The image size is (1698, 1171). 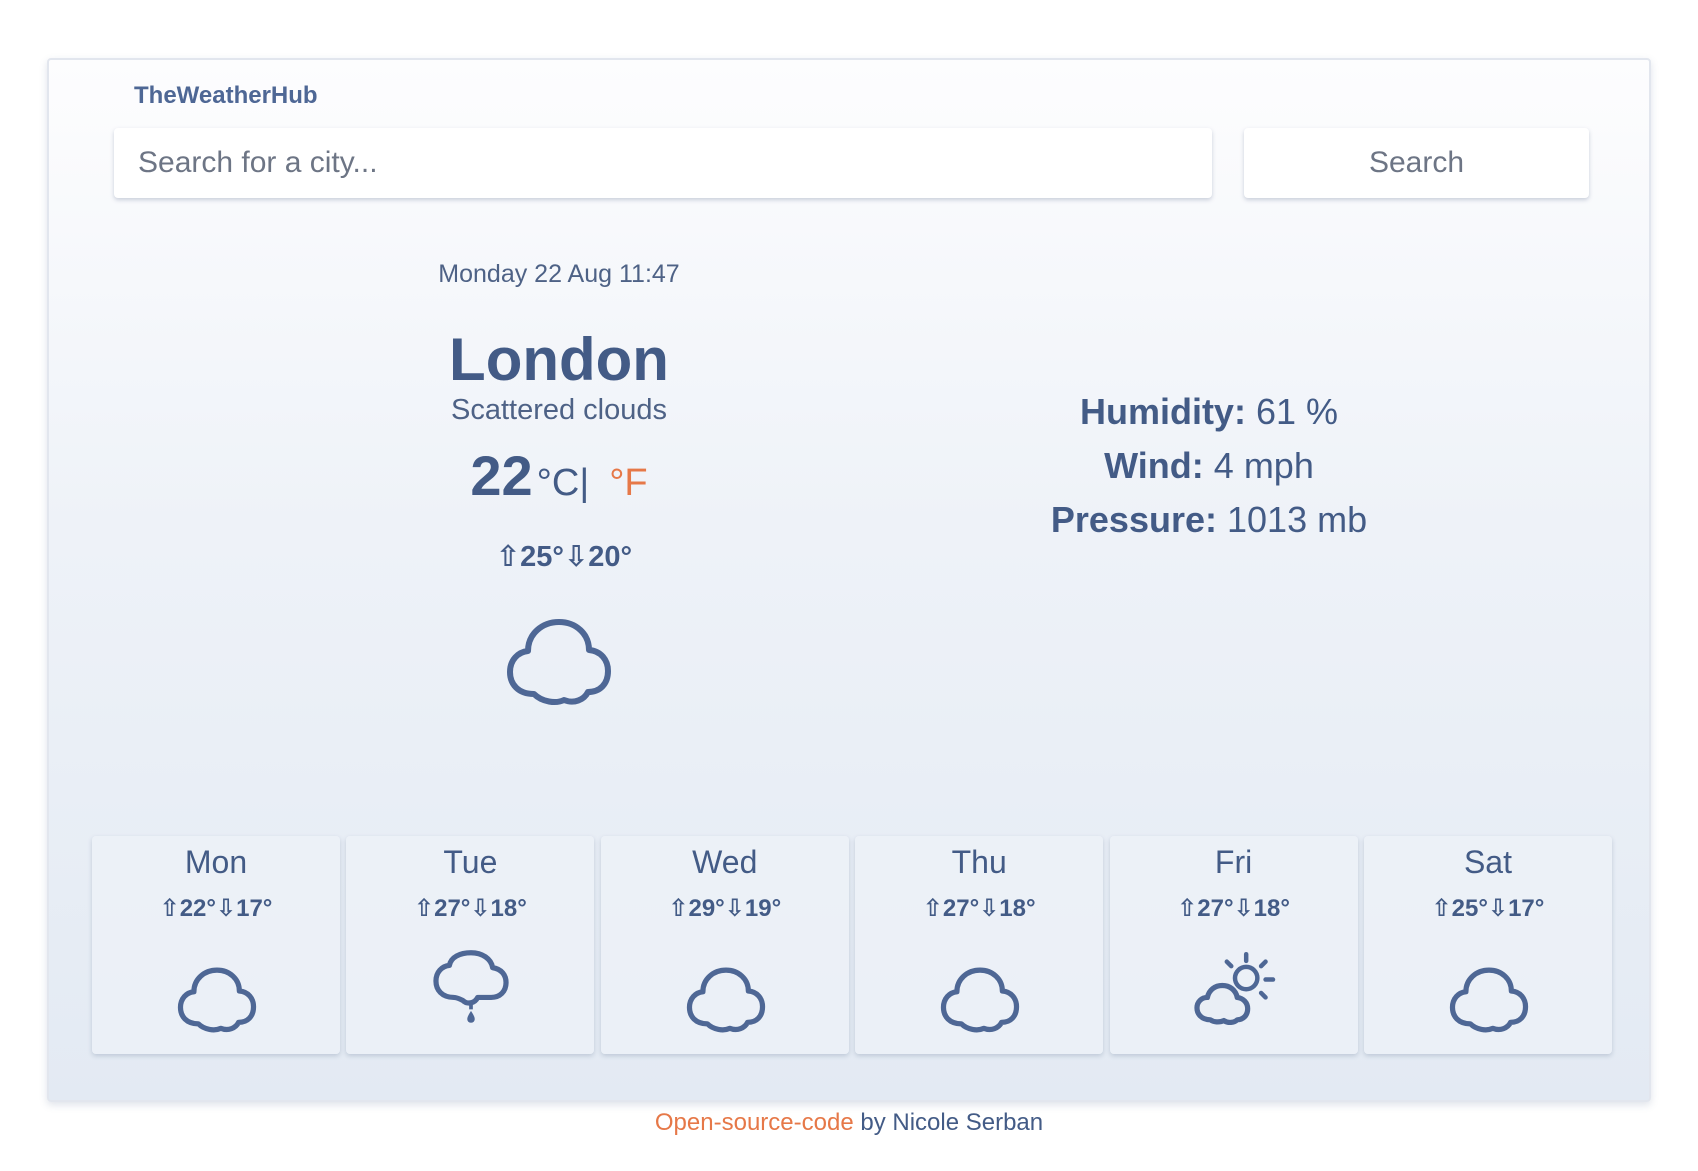 What do you see at coordinates (187, 908) in the screenshot?
I see `forecast-high: ⇧22°` at bounding box center [187, 908].